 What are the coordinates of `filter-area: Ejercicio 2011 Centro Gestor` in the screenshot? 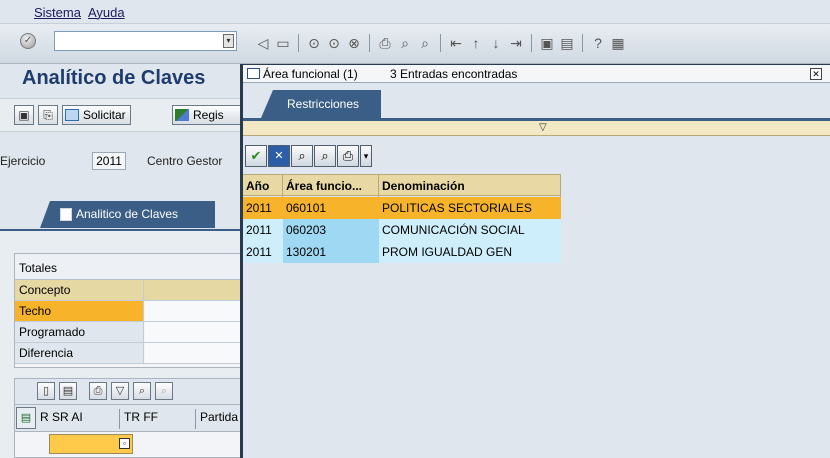 It's located at (121, 162).